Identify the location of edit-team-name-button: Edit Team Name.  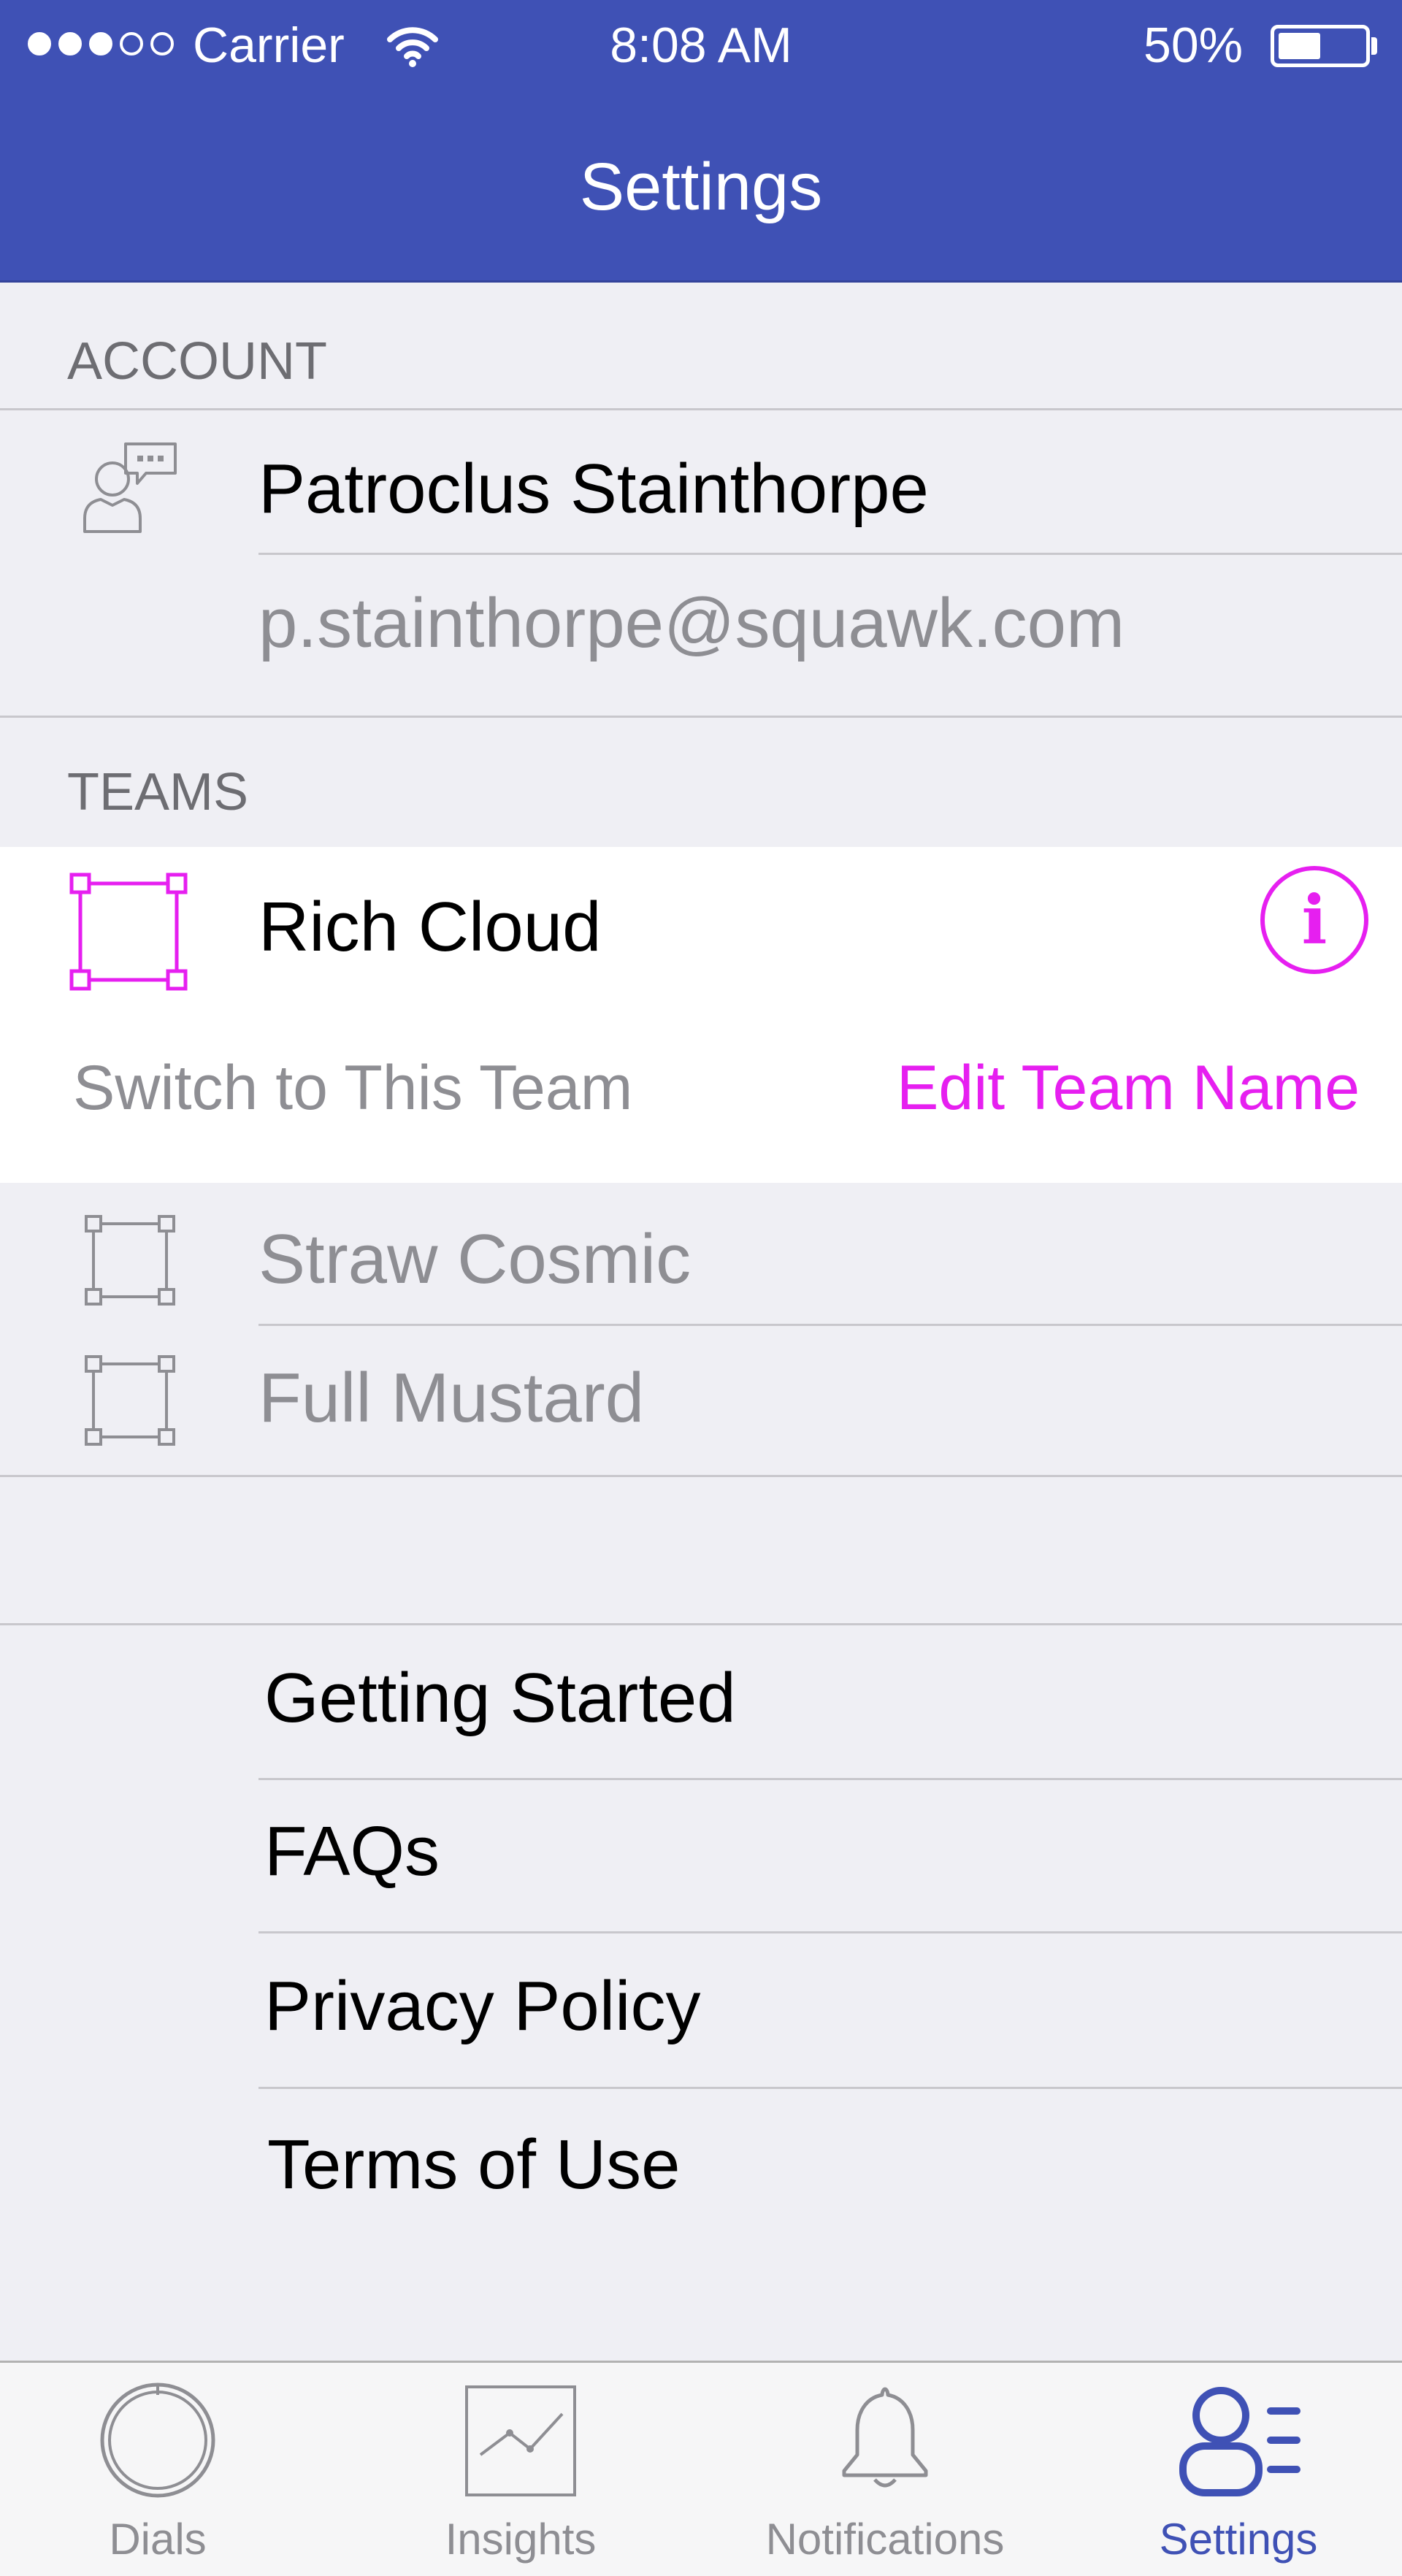
(1128, 1088).